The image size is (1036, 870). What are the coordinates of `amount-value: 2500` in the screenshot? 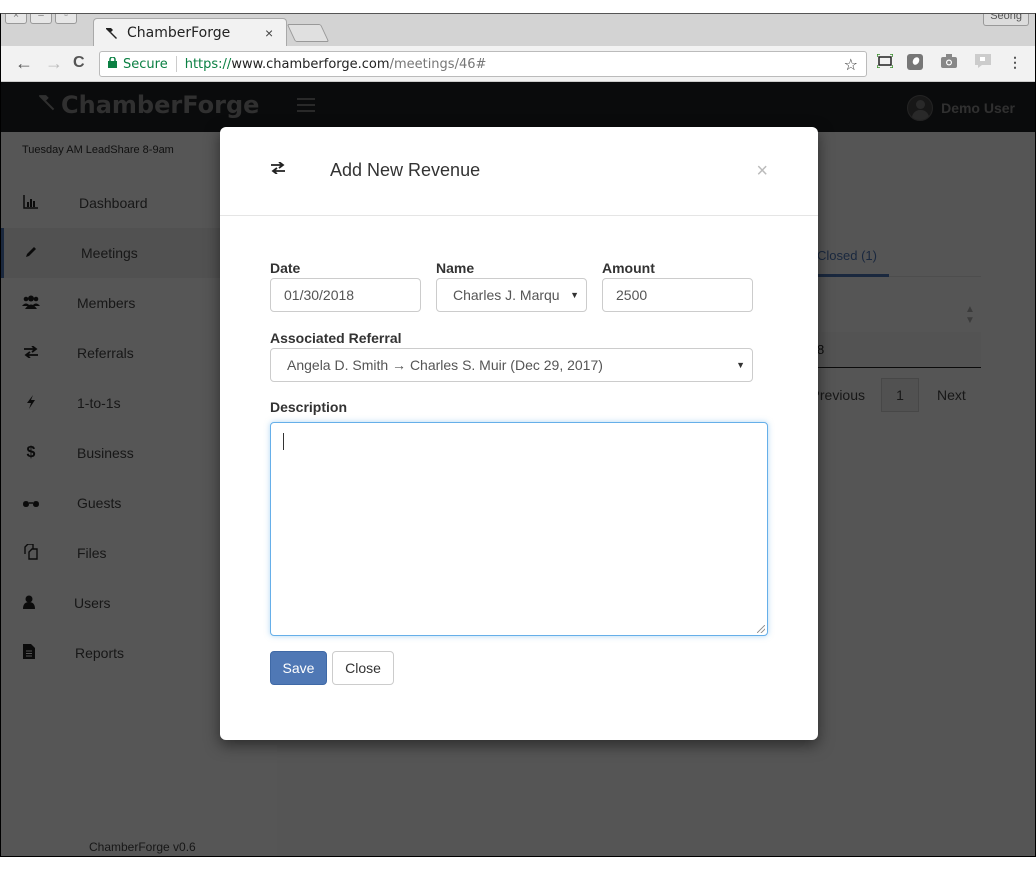 It's located at (632, 295).